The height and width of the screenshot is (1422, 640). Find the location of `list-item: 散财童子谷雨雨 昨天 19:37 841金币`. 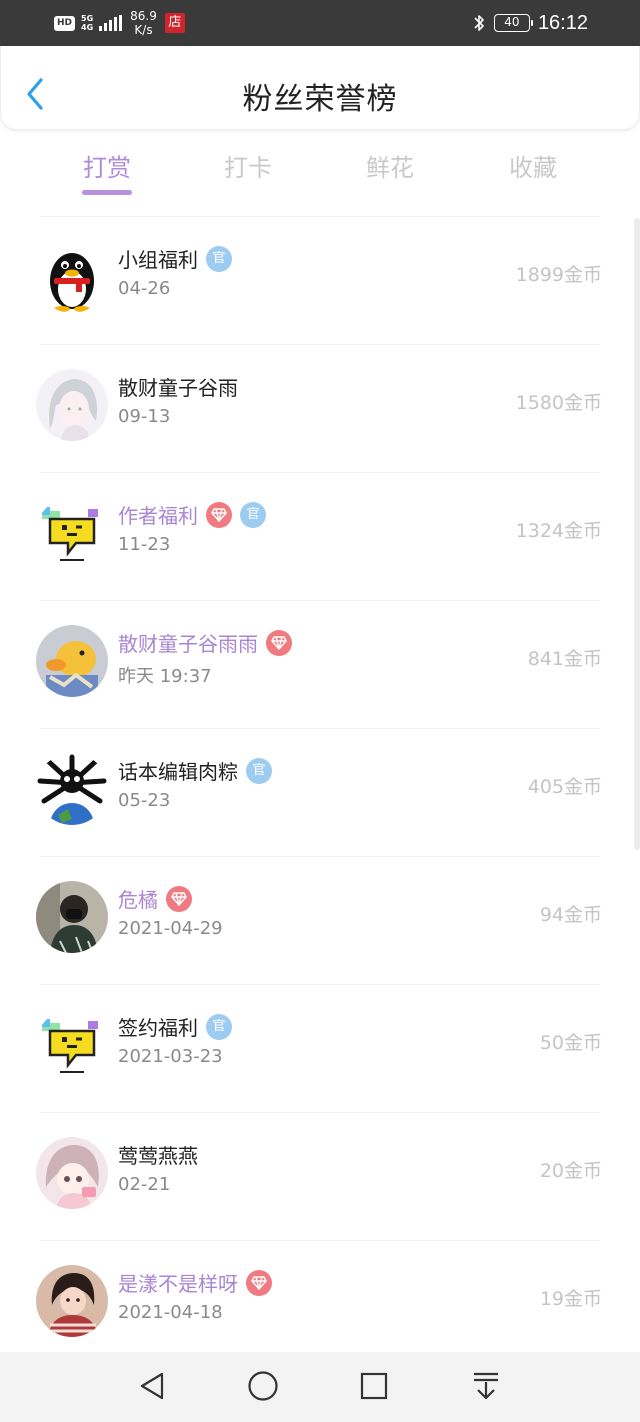

list-item: 散财童子谷雨雨 昨天 19:37 841金币 is located at coordinates (320, 664).